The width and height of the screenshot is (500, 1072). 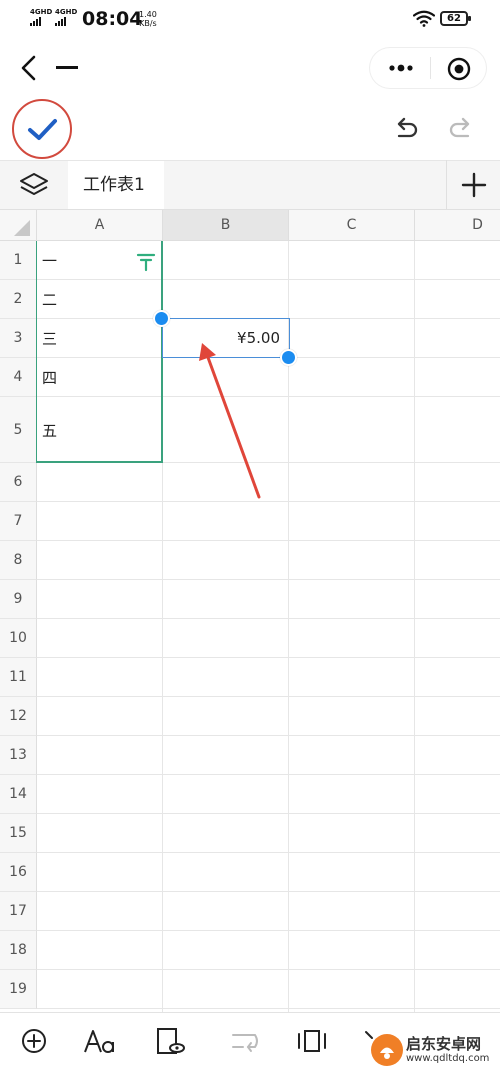 What do you see at coordinates (161, 318) in the screenshot?
I see `selection-handle-top-left` at bounding box center [161, 318].